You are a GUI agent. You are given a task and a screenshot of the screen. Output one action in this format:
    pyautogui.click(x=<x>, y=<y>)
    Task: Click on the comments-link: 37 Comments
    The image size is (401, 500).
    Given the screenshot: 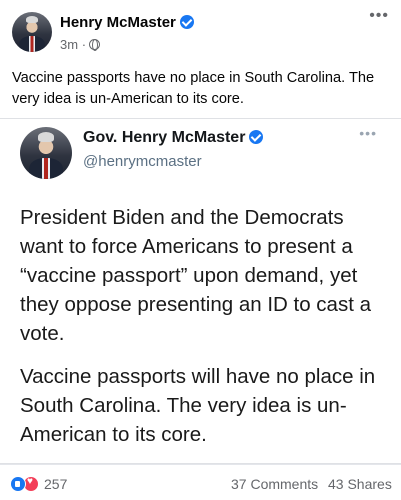 What is the action you would take?
    pyautogui.click(x=274, y=484)
    